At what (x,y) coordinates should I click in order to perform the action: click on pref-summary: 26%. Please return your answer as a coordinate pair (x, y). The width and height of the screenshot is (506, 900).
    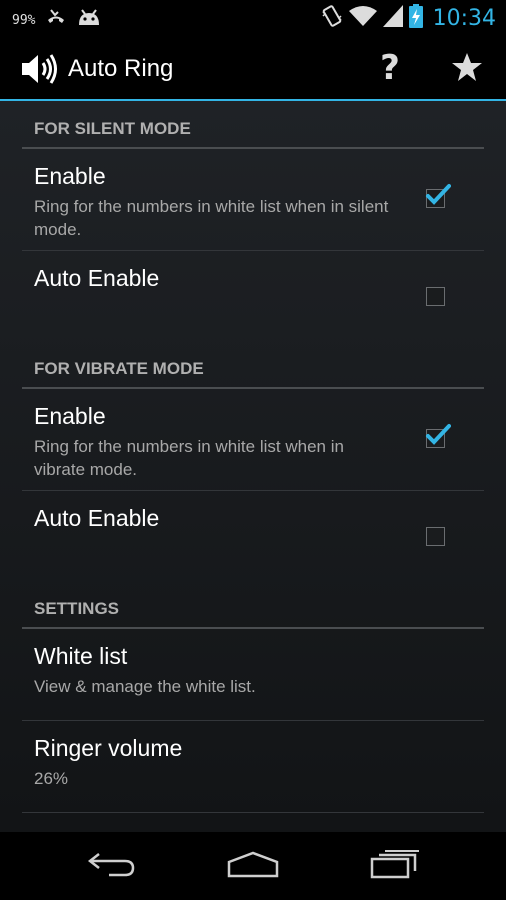
    Looking at the image, I should click on (51, 778).